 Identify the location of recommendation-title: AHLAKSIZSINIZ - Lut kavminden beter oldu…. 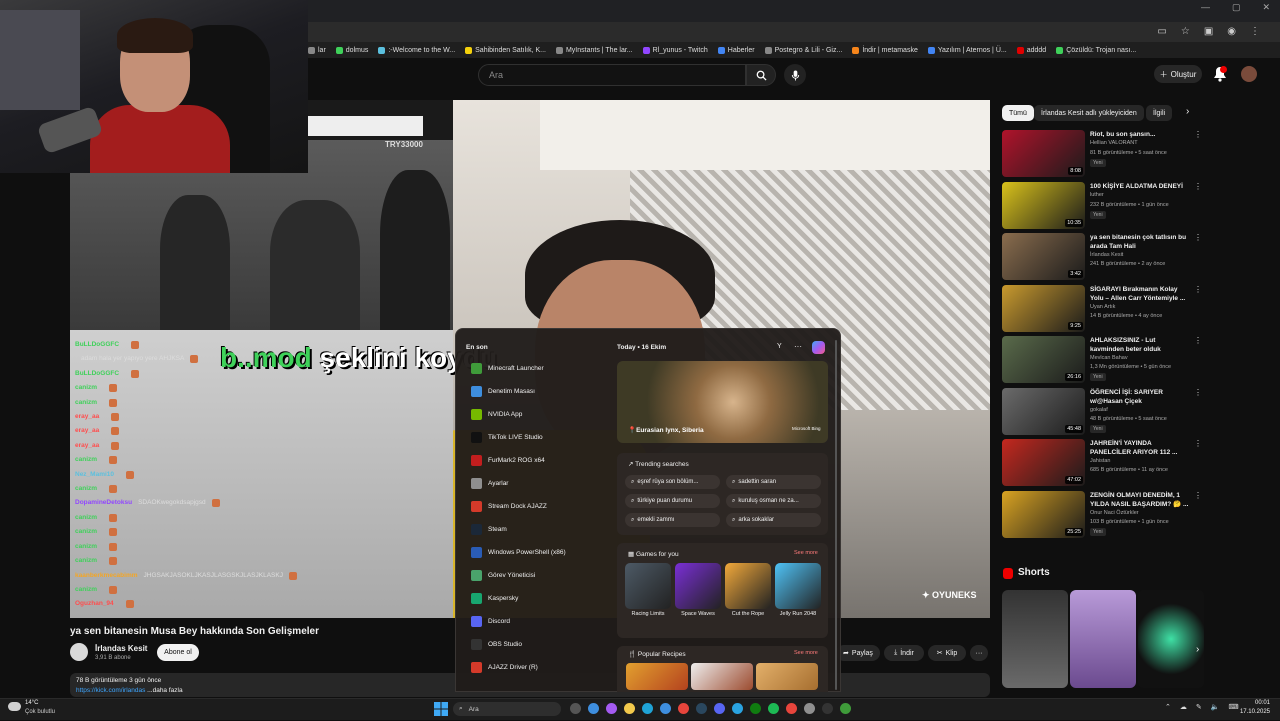
(1140, 345).